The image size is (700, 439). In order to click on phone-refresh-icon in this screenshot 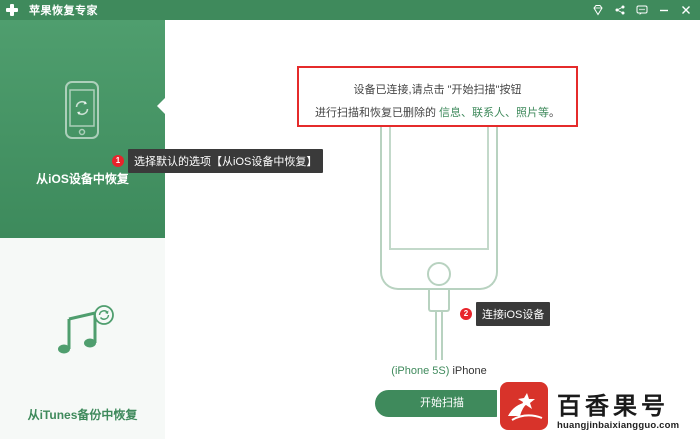, I will do `click(82, 110)`.